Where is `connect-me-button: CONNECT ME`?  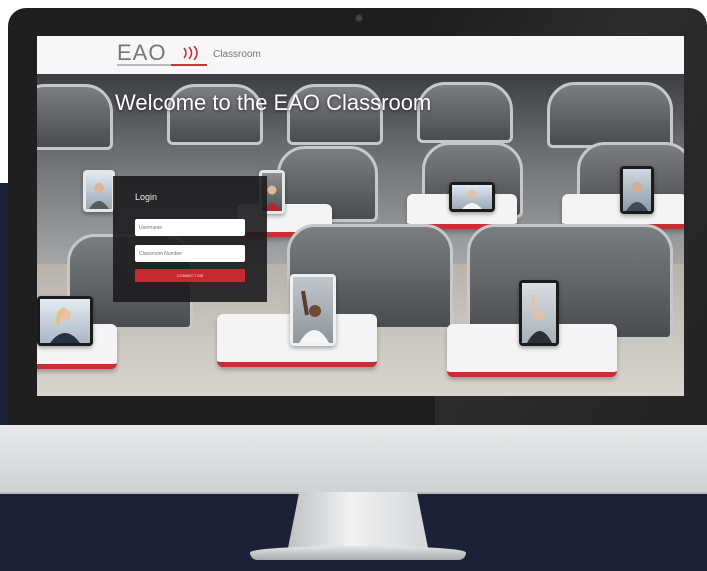
connect-me-button: CONNECT ME is located at coordinates (190, 275).